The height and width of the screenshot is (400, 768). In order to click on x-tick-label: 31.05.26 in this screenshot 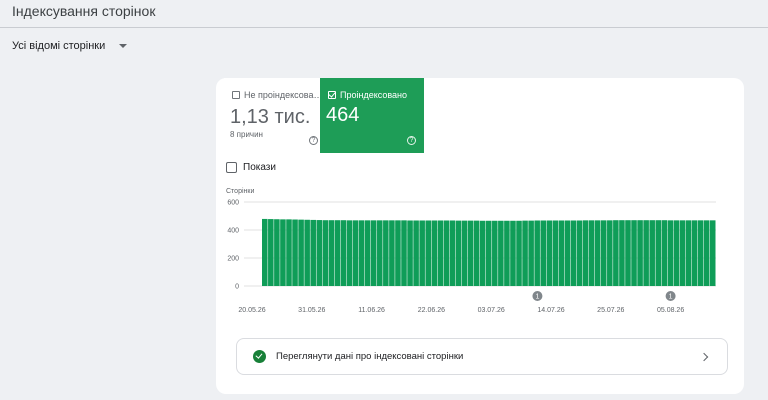, I will do `click(311, 310)`.